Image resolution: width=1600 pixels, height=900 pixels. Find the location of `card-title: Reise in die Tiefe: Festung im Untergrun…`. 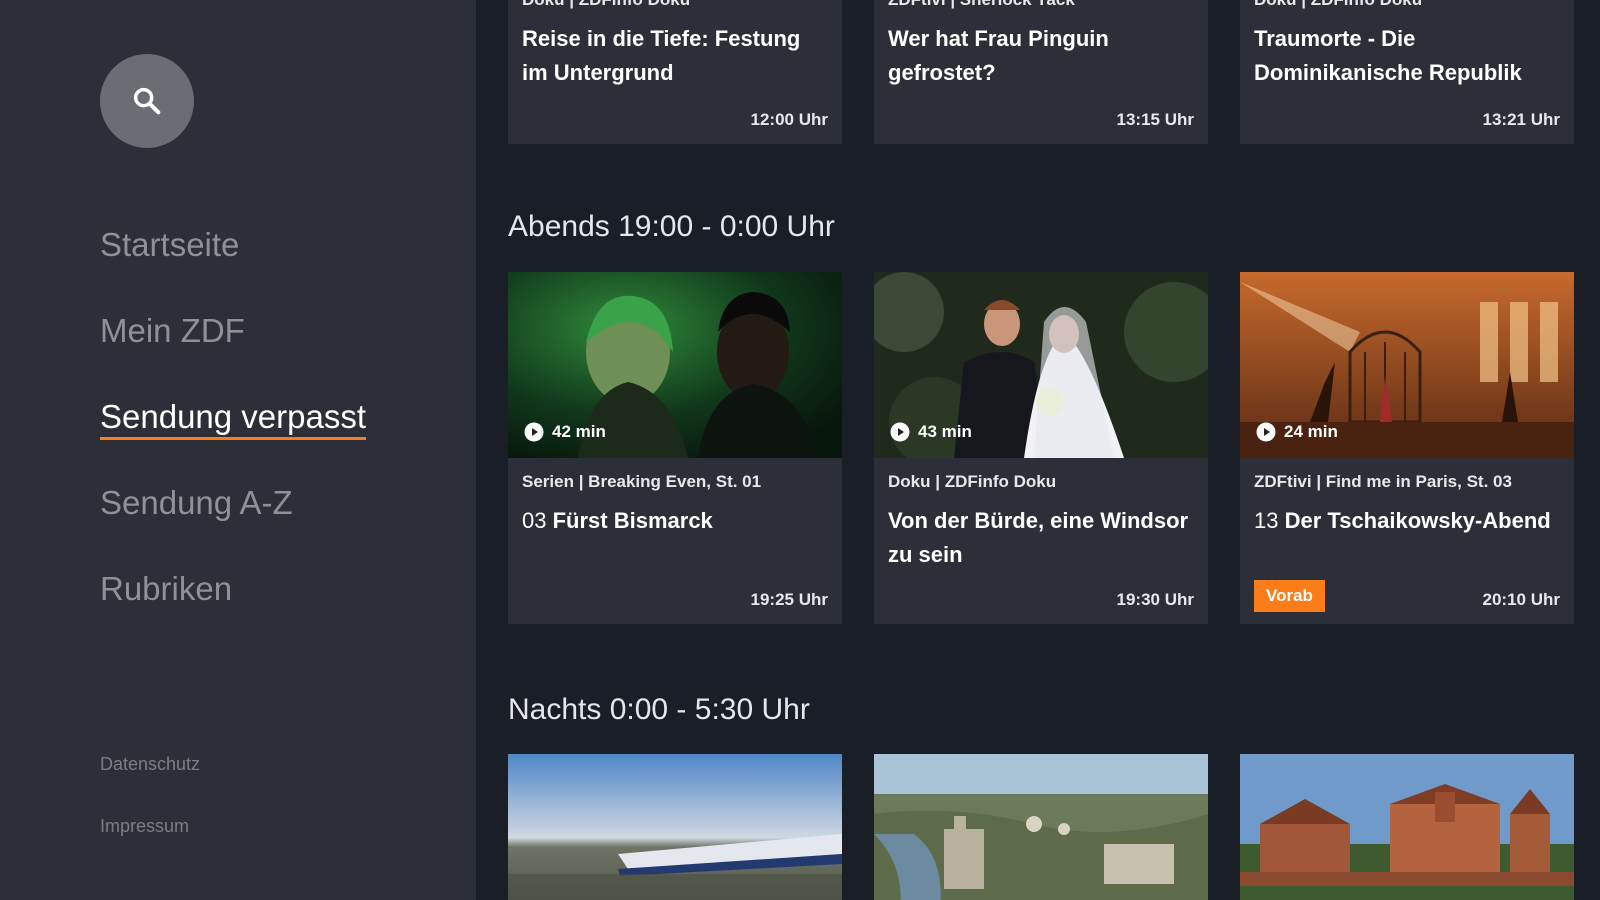

card-title: Reise in die Tiefe: Festung im Untergrun… is located at coordinates (661, 55).